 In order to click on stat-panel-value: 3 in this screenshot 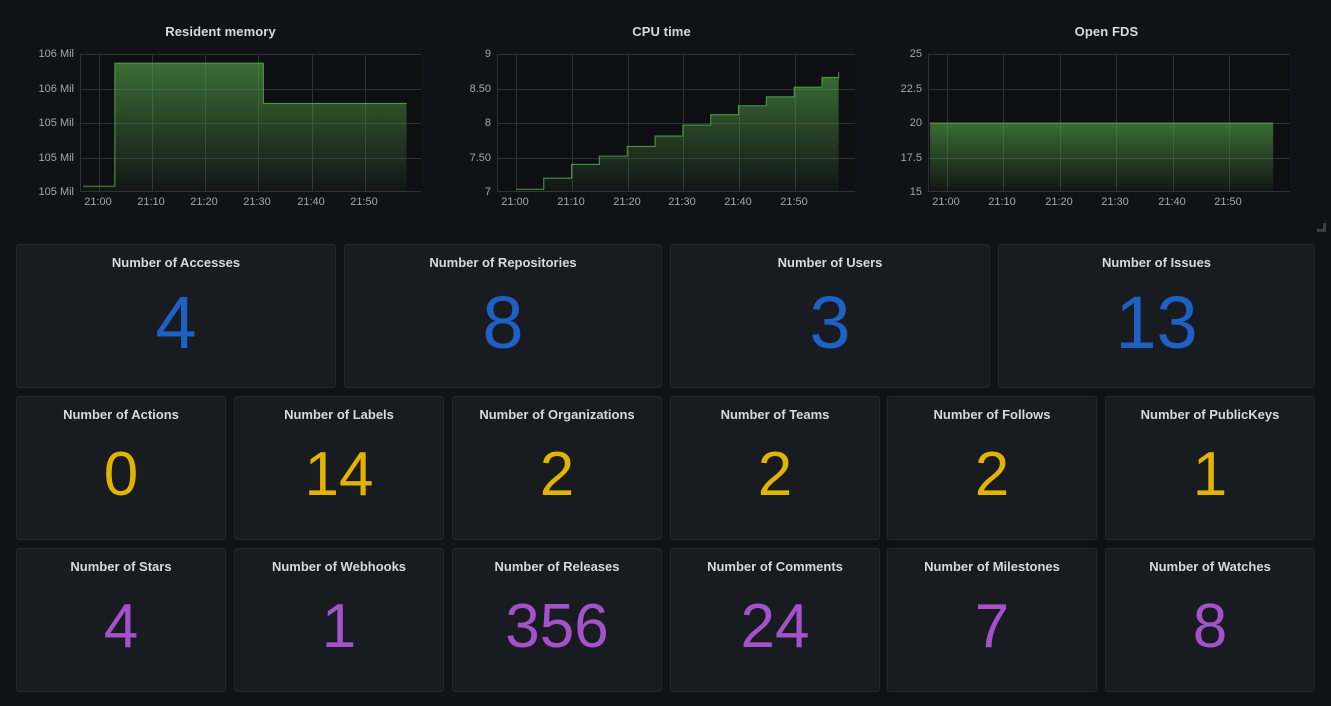, I will do `click(830, 322)`.